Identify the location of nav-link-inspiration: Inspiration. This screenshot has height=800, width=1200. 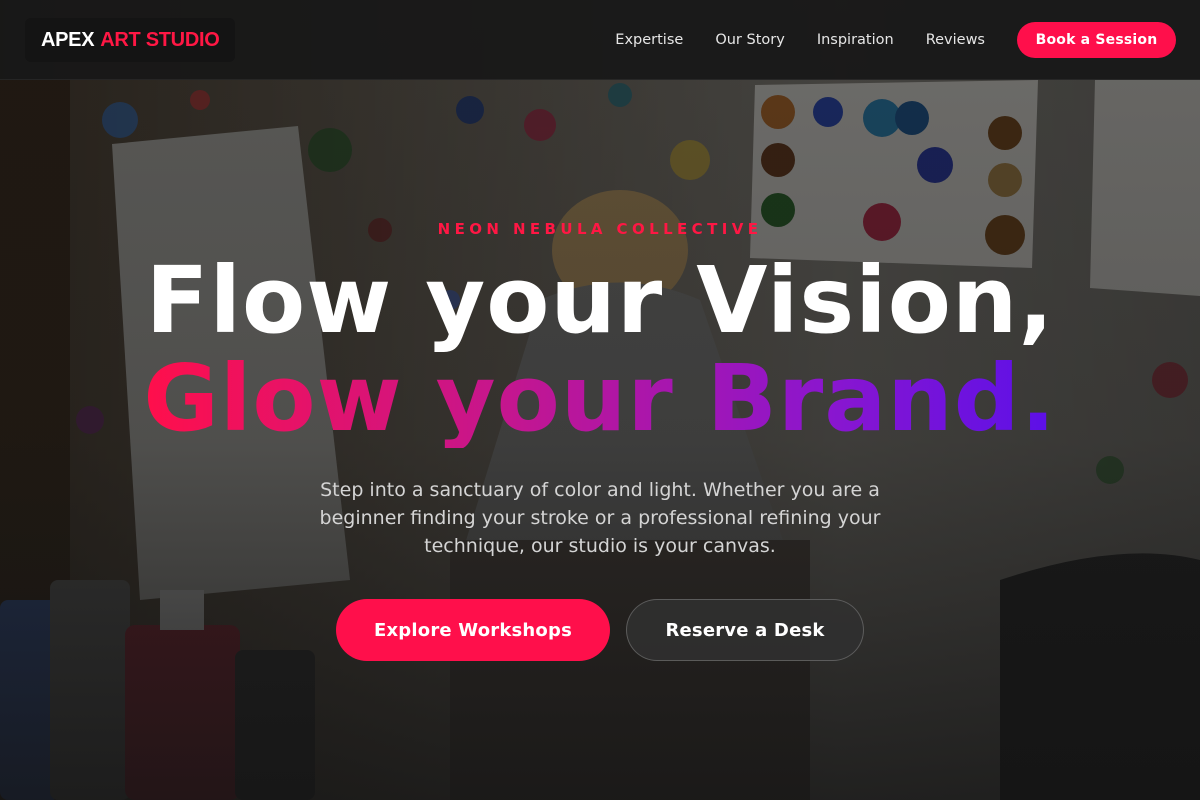
(855, 40).